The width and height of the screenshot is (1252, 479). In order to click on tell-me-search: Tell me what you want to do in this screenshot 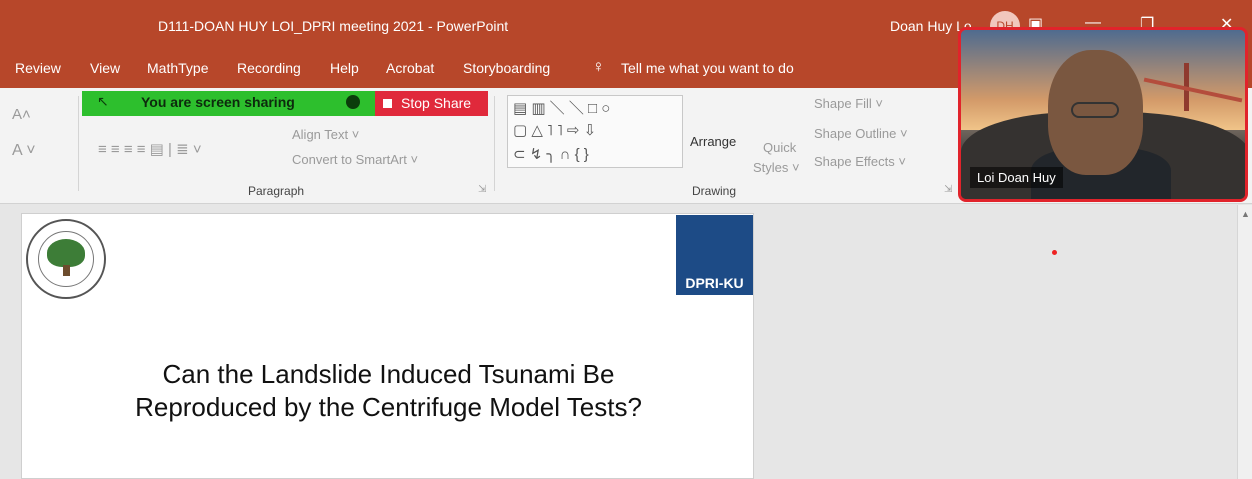, I will do `click(707, 68)`.